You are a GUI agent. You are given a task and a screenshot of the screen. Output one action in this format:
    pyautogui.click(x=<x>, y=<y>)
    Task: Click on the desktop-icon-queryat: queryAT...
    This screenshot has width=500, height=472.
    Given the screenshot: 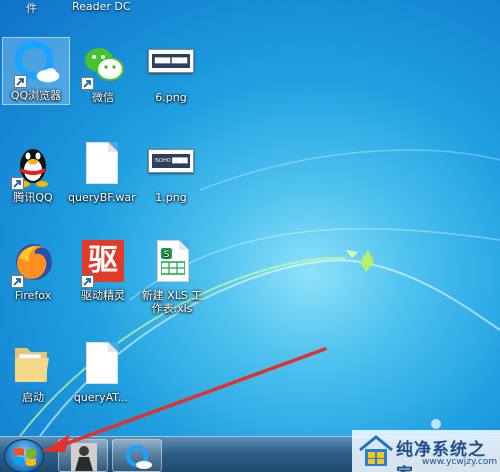 What is the action you would take?
    pyautogui.click(x=101, y=372)
    